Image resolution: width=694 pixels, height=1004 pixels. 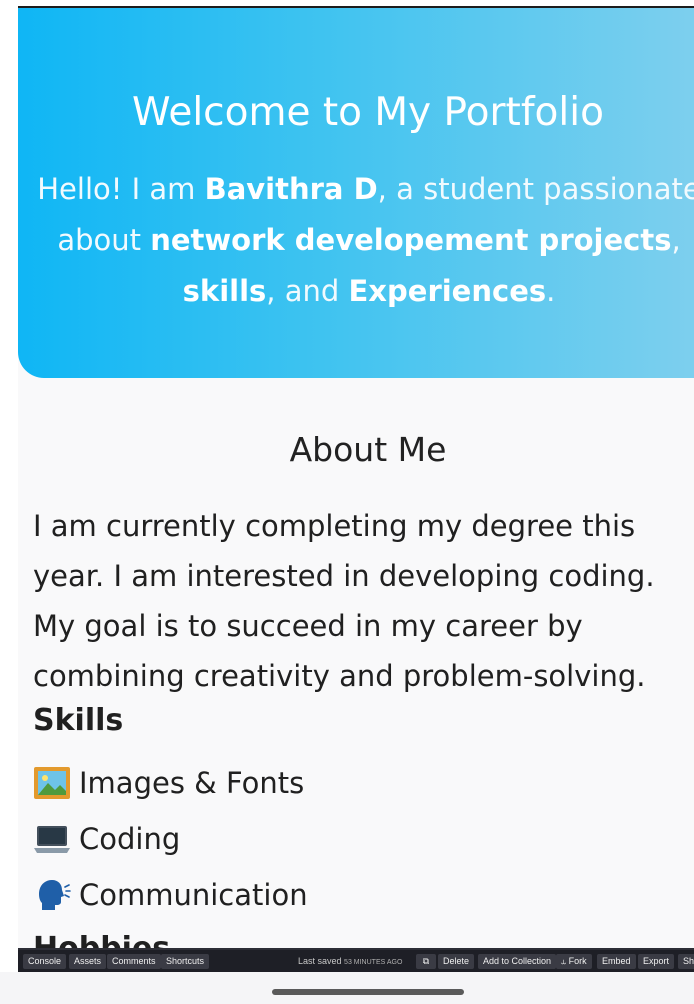 What do you see at coordinates (130, 839) in the screenshot?
I see `skill-label: Coding` at bounding box center [130, 839].